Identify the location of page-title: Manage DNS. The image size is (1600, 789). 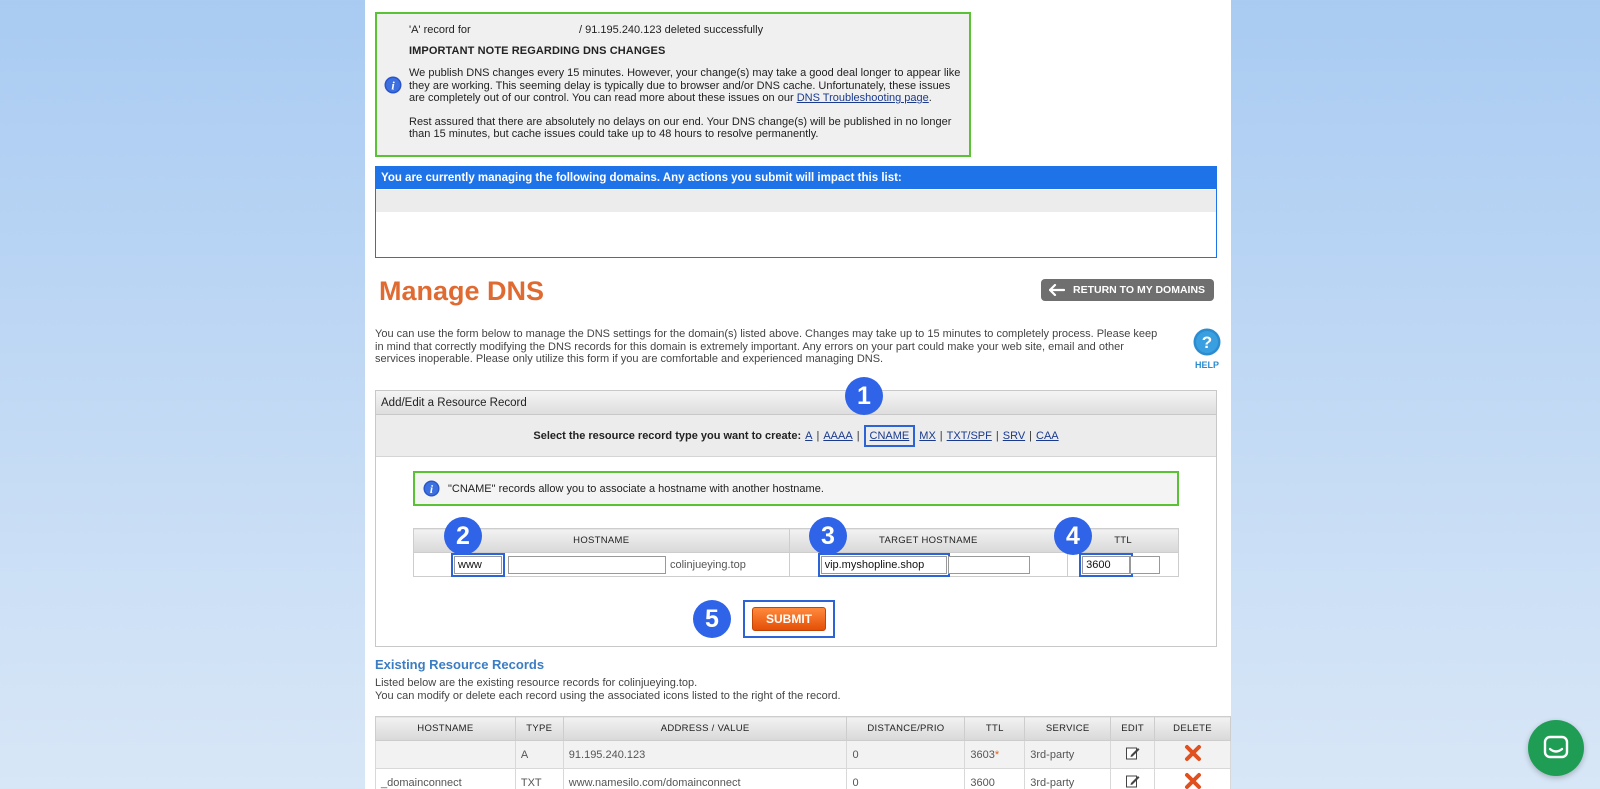
(462, 291).